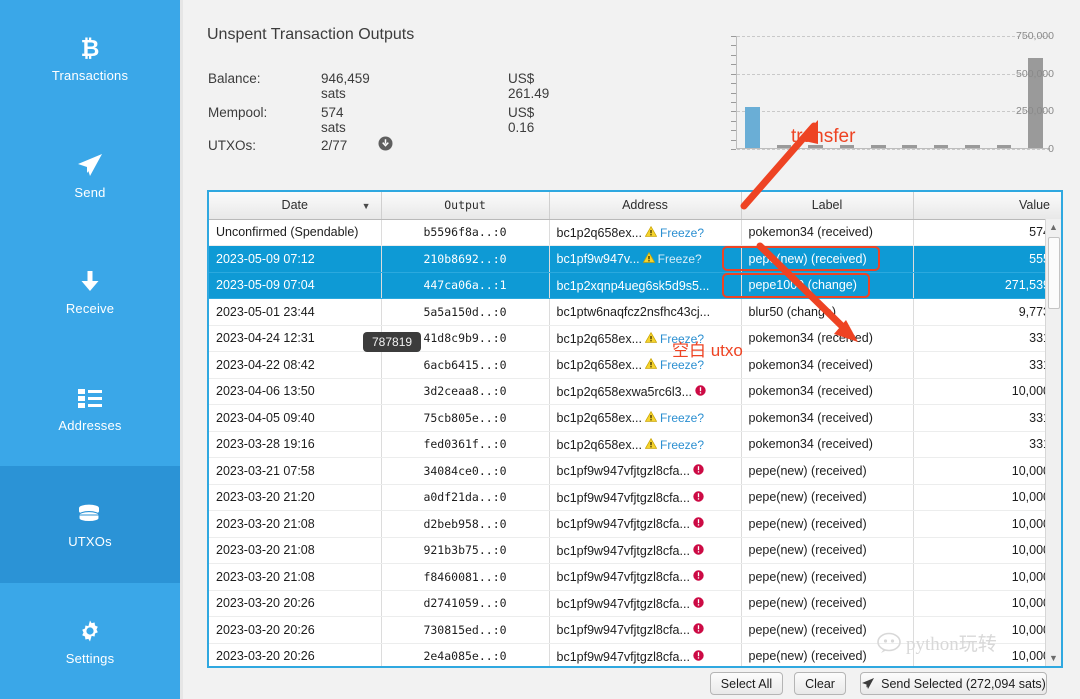 The width and height of the screenshot is (1080, 699). I want to click on select-all-button: Select All, so click(746, 683).